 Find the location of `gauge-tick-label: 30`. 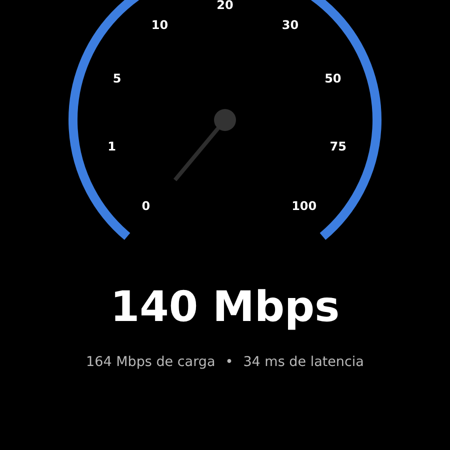

gauge-tick-label: 30 is located at coordinates (290, 25).